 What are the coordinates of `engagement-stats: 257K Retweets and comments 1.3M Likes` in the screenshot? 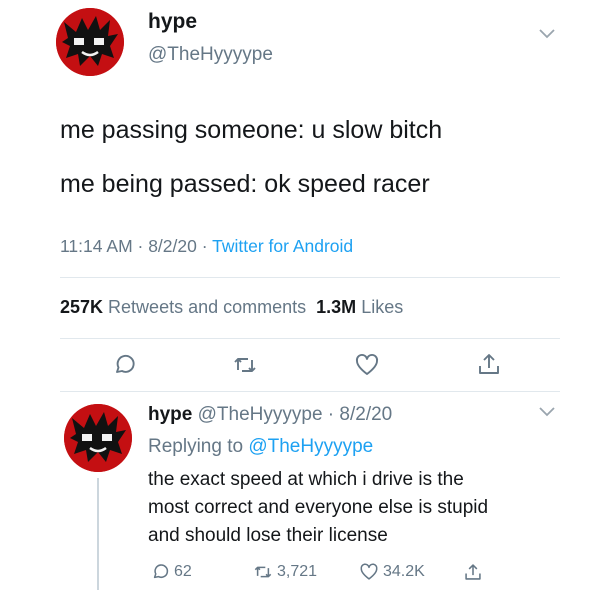 It's located at (231, 307).